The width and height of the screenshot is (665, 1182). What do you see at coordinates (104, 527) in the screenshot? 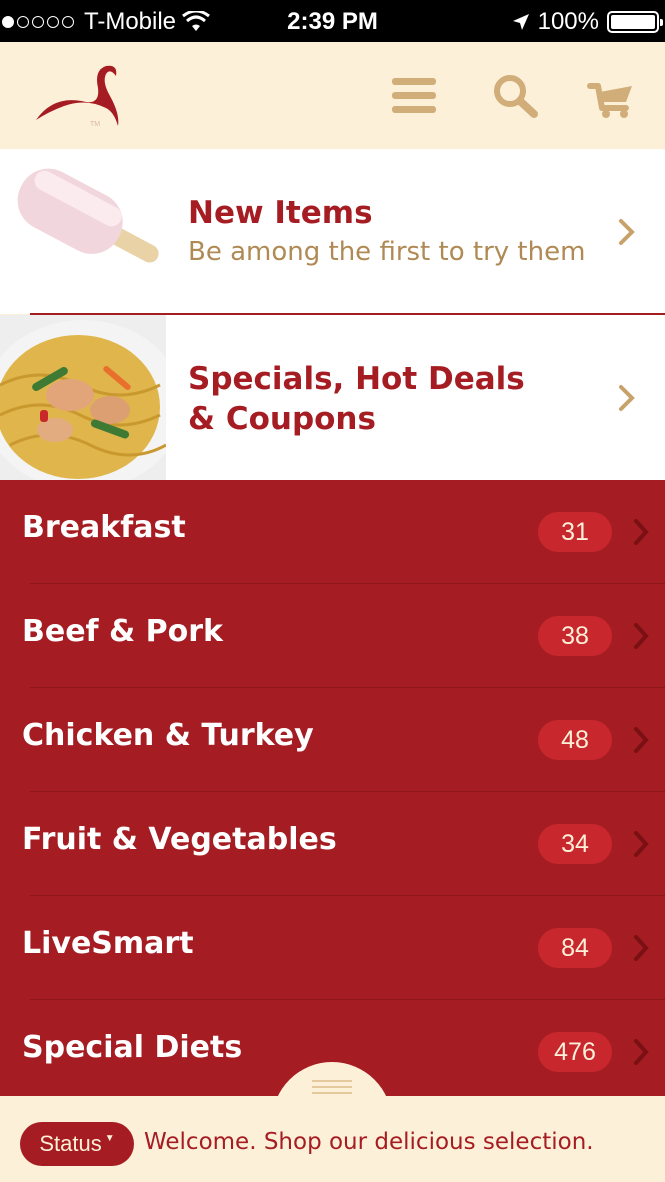
I see `category-label: Breakfast` at bounding box center [104, 527].